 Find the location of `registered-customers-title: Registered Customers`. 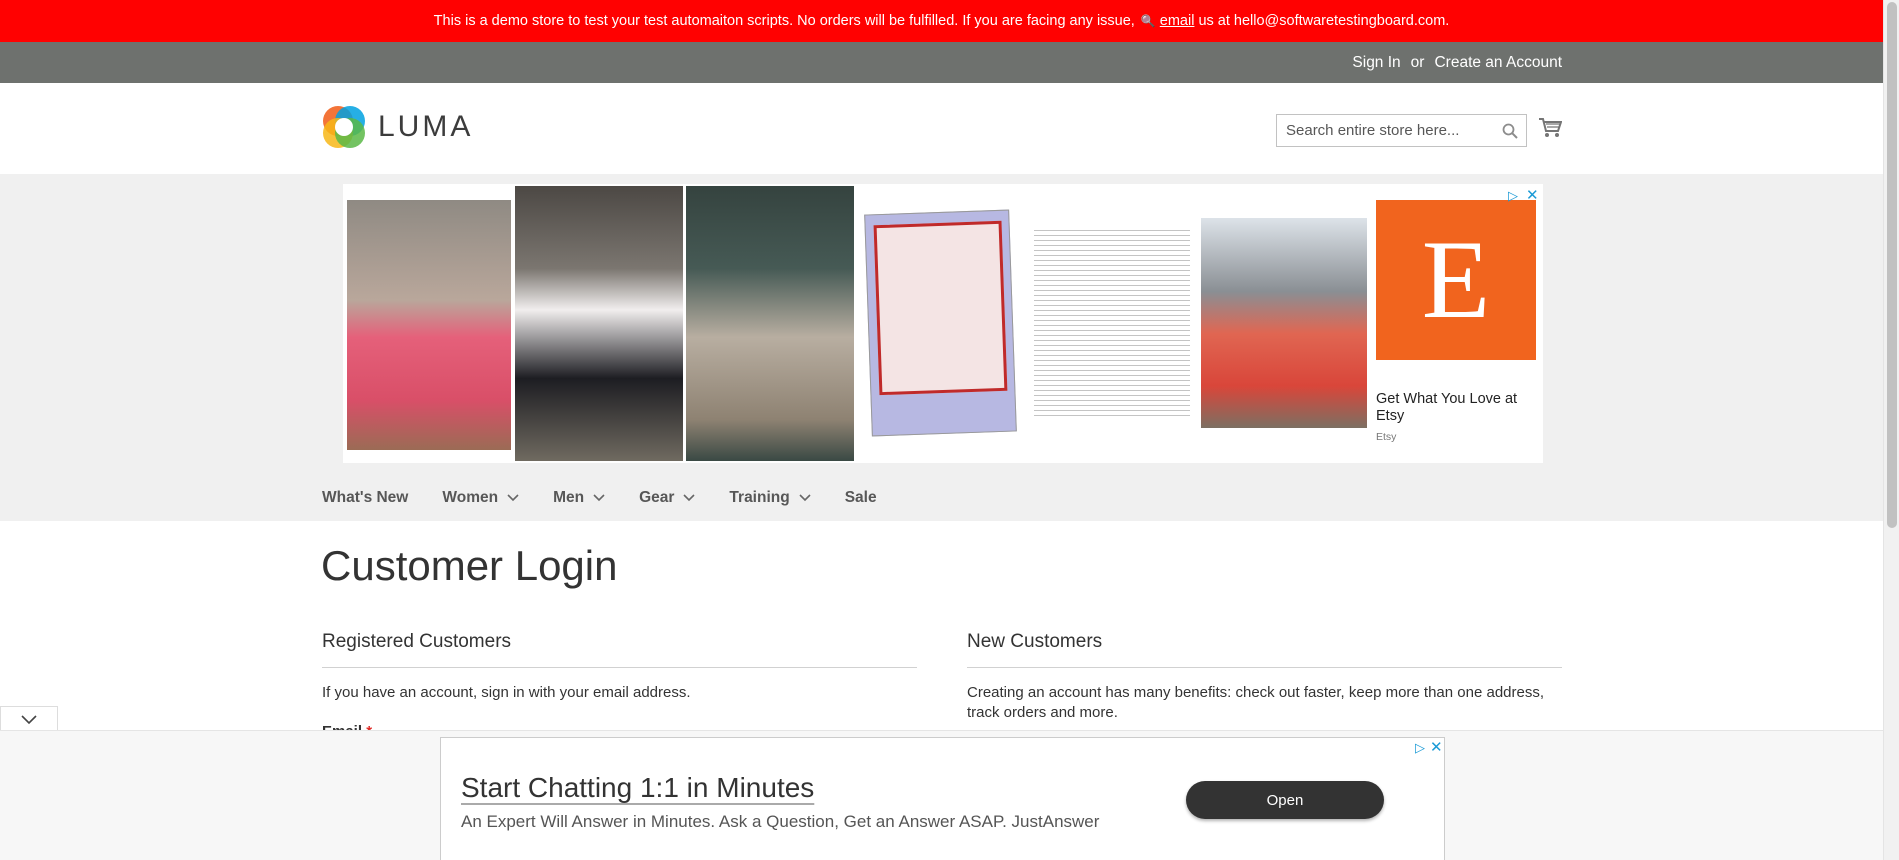

registered-customers-title: Registered Customers is located at coordinates (417, 641).